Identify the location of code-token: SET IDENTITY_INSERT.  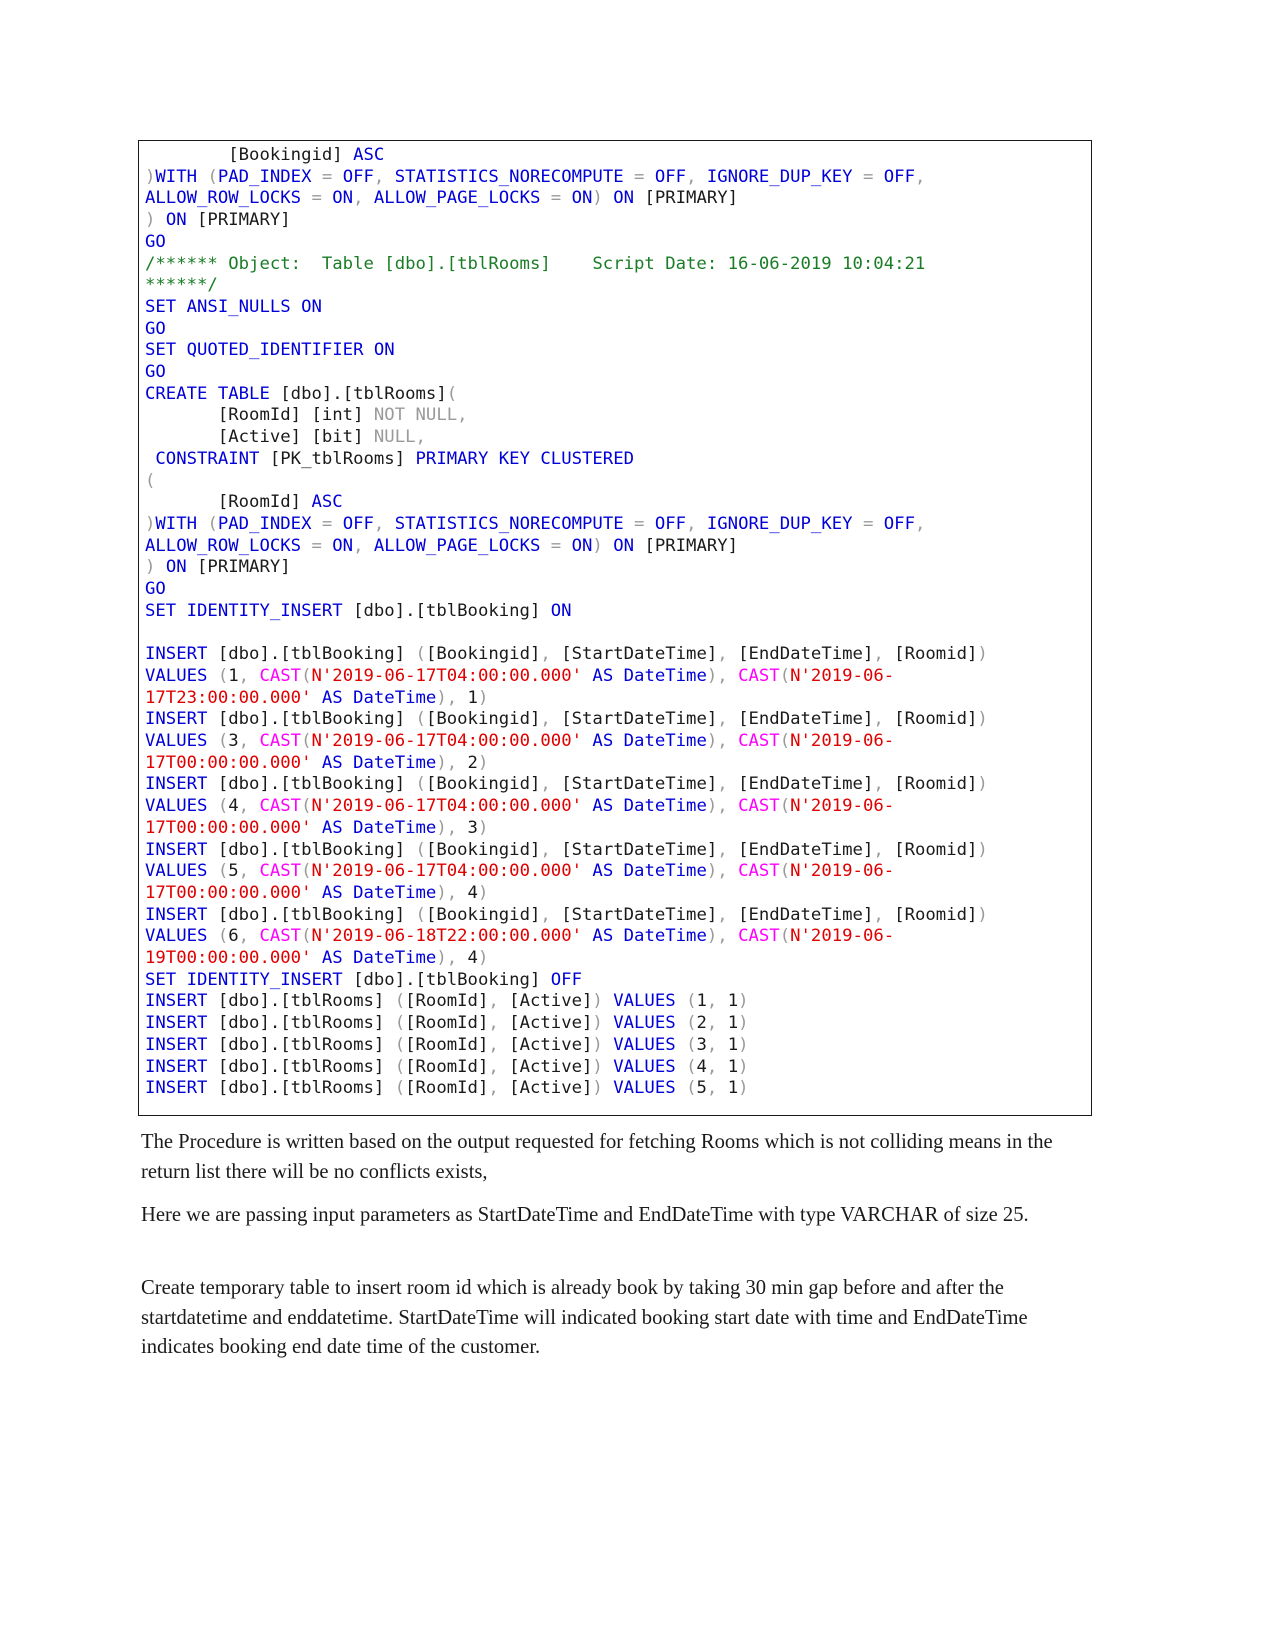
(249, 979).